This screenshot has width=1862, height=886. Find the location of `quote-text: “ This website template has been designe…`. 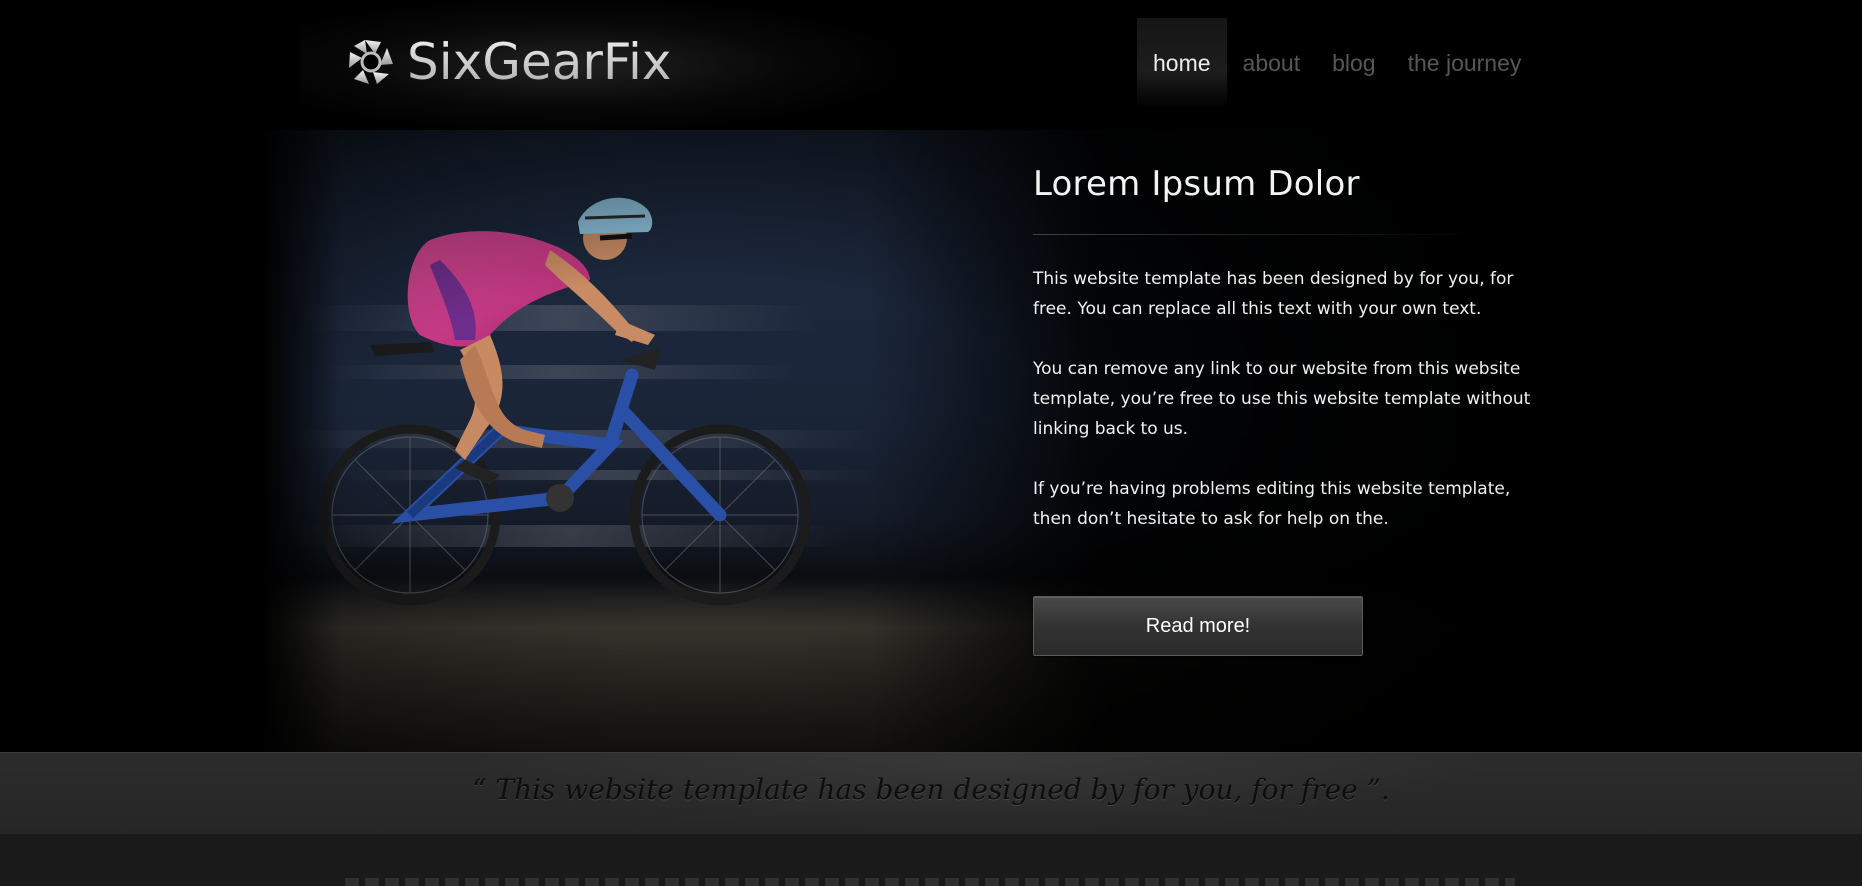

quote-text: “ This website template has been designe… is located at coordinates (931, 789).